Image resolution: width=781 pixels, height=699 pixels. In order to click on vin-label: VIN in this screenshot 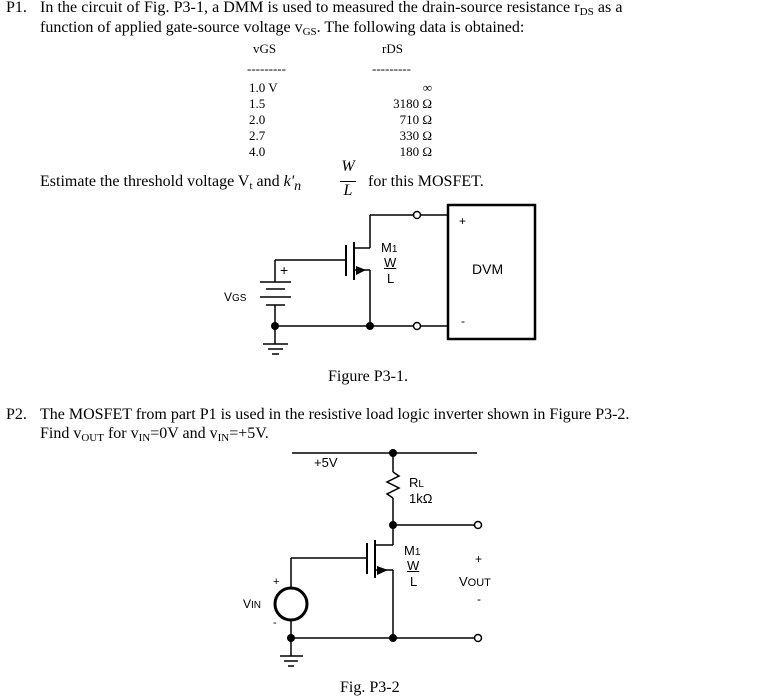, I will do `click(252, 604)`.